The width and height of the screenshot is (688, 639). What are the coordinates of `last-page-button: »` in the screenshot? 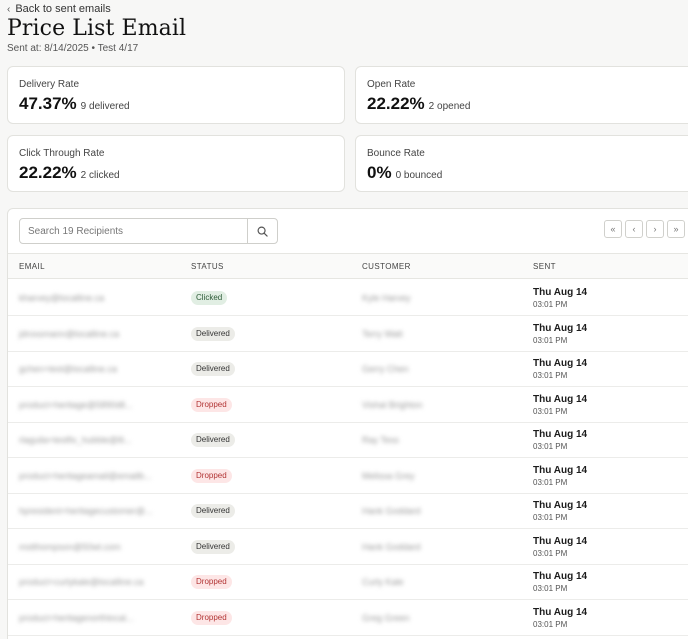 It's located at (676, 229).